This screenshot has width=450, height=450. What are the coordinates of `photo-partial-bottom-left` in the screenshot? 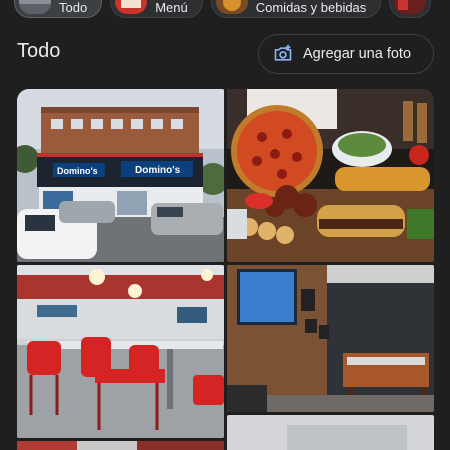 It's located at (120, 445).